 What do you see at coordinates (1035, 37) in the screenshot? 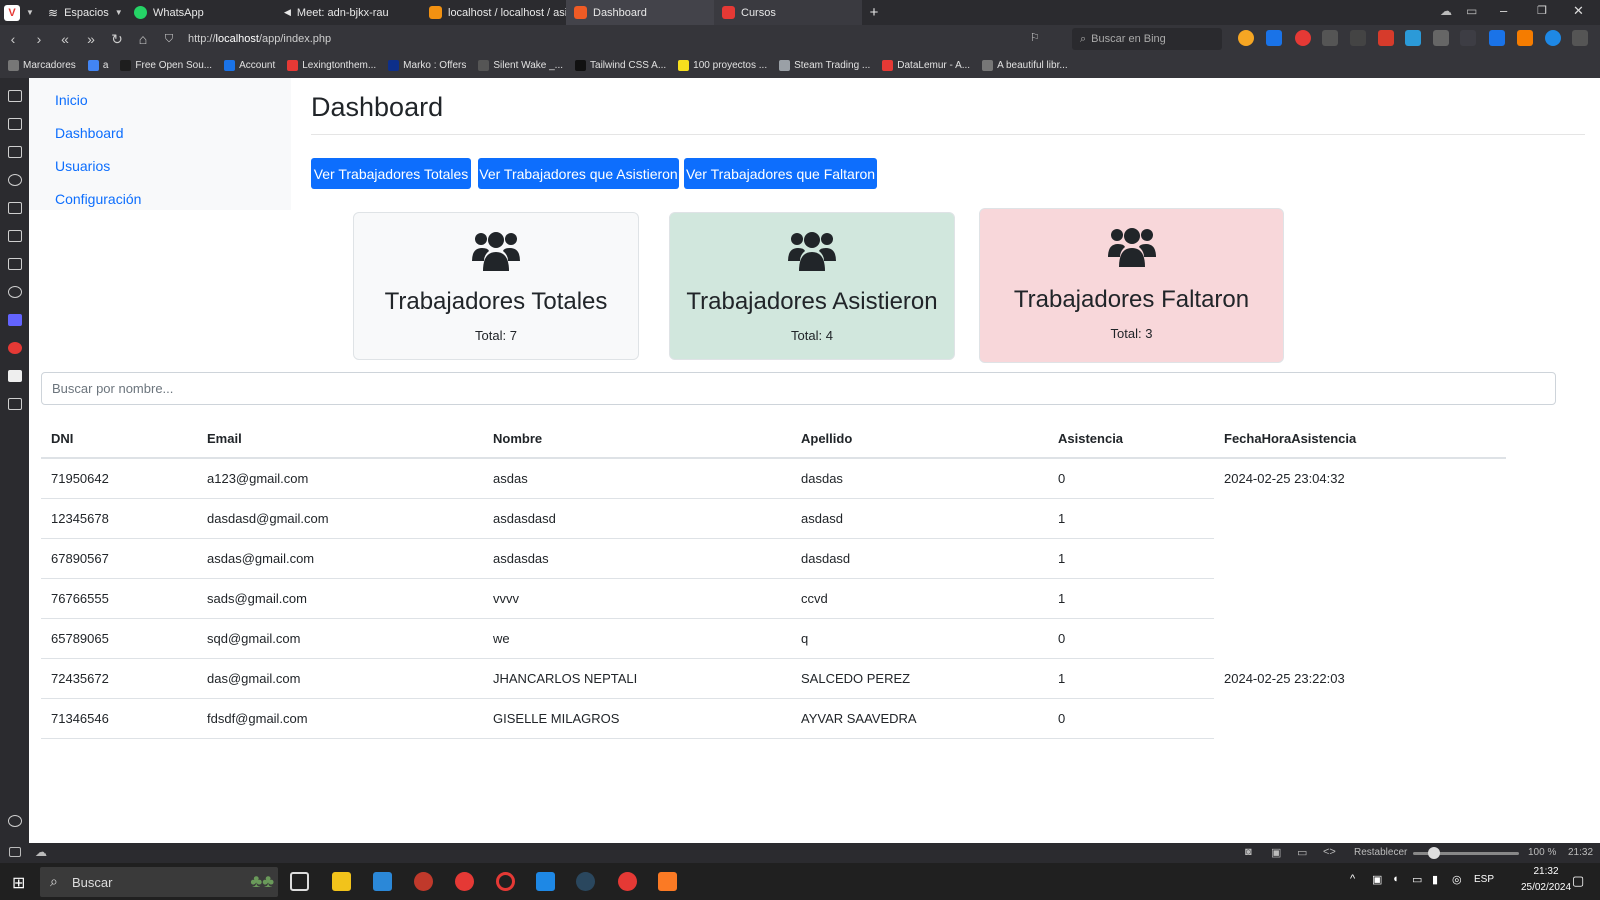
I see `bookmark-icon: ⚐` at bounding box center [1035, 37].